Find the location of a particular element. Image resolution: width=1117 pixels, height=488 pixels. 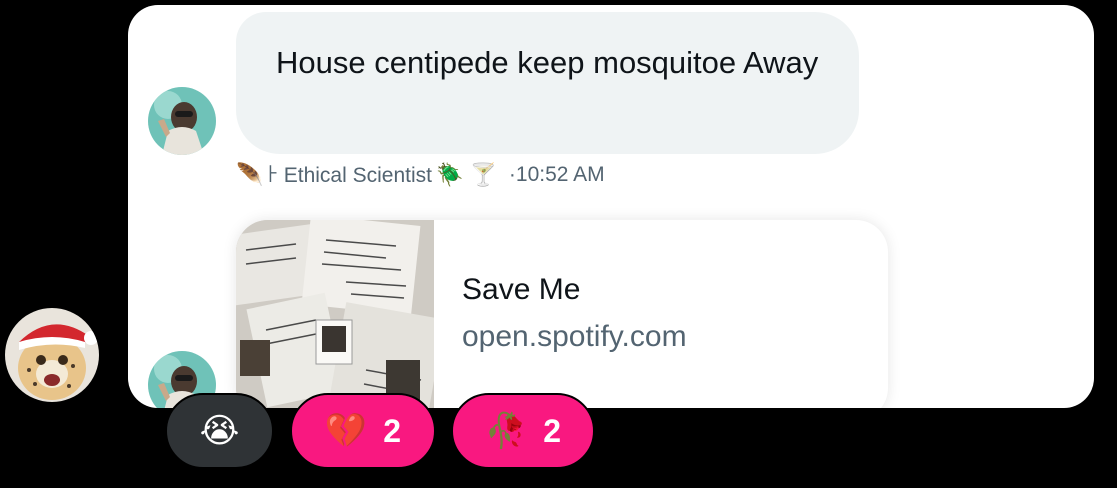

reaction-crying: 😭 is located at coordinates (219, 431).